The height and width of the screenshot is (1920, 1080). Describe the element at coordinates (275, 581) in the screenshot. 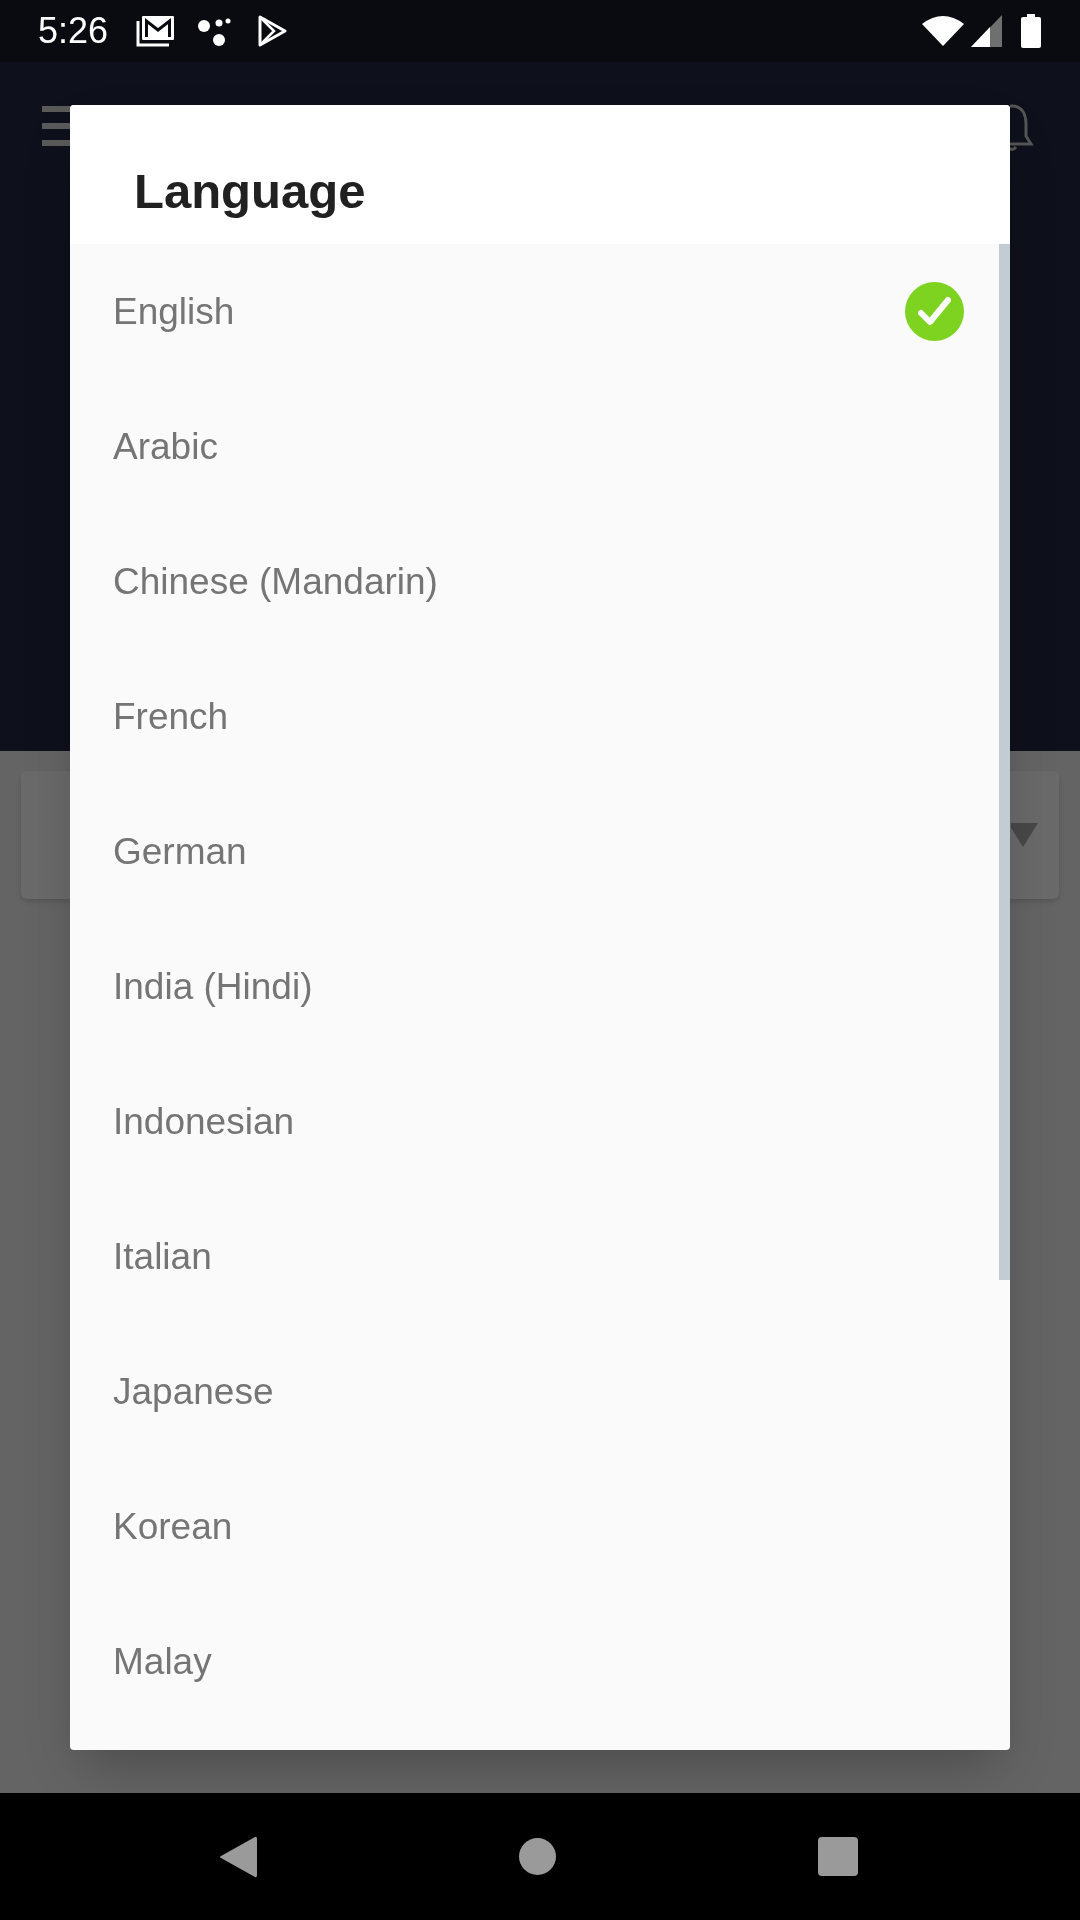

I see `language-option: Chinese (Mandarin)` at that location.